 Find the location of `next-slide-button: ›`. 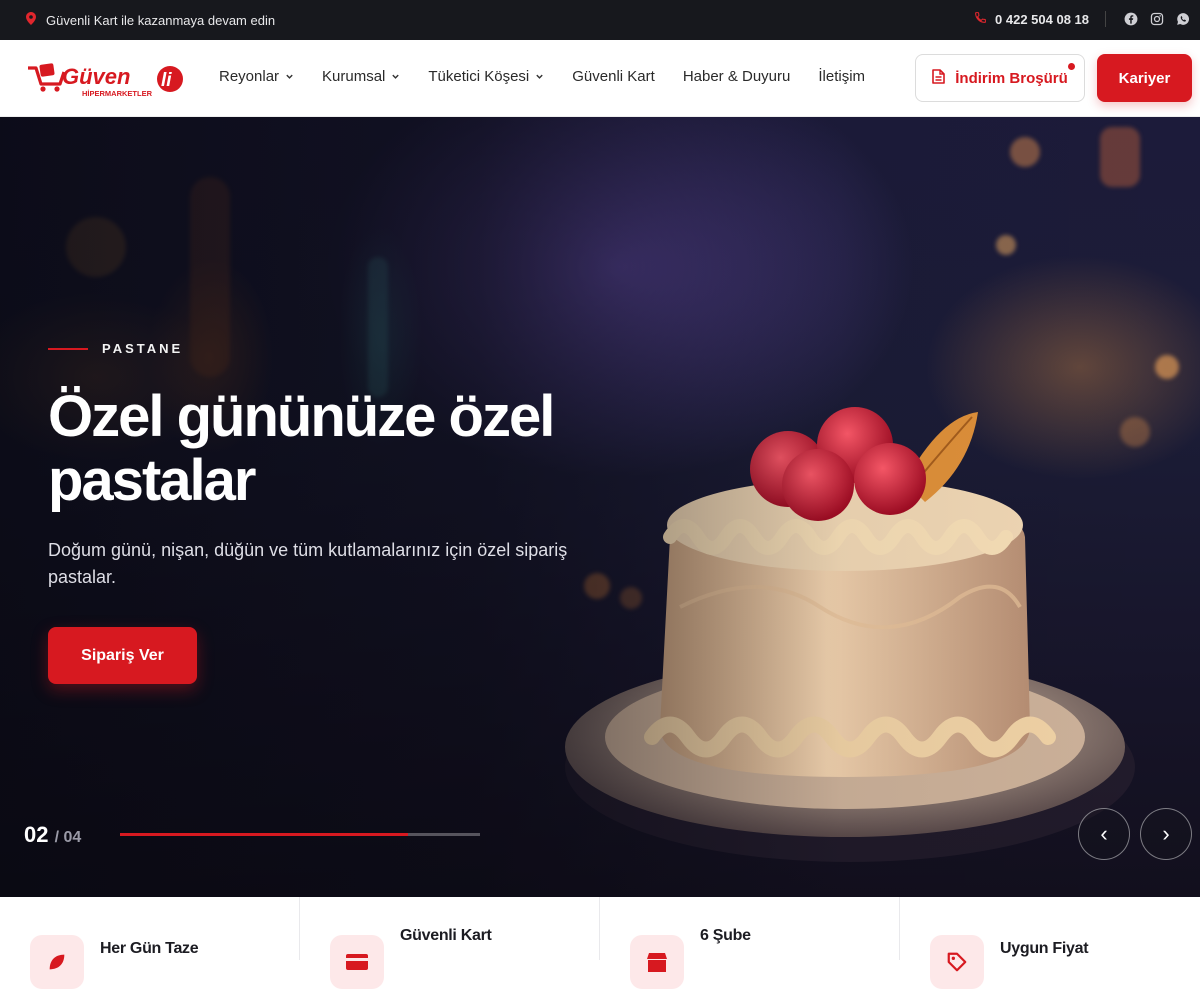

next-slide-button: › is located at coordinates (1166, 834).